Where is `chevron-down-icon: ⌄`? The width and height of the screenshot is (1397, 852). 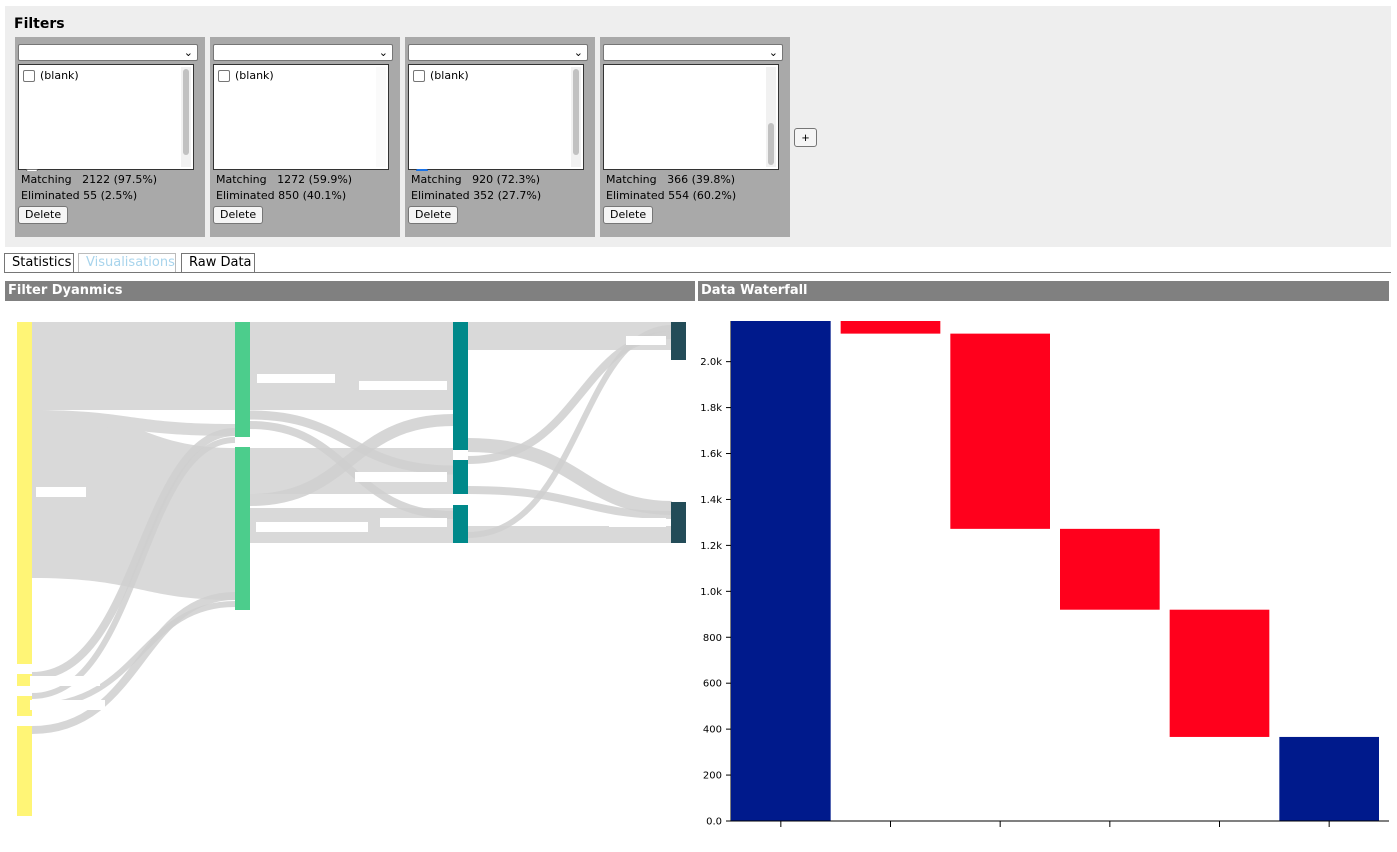
chevron-down-icon: ⌄ is located at coordinates (773, 52).